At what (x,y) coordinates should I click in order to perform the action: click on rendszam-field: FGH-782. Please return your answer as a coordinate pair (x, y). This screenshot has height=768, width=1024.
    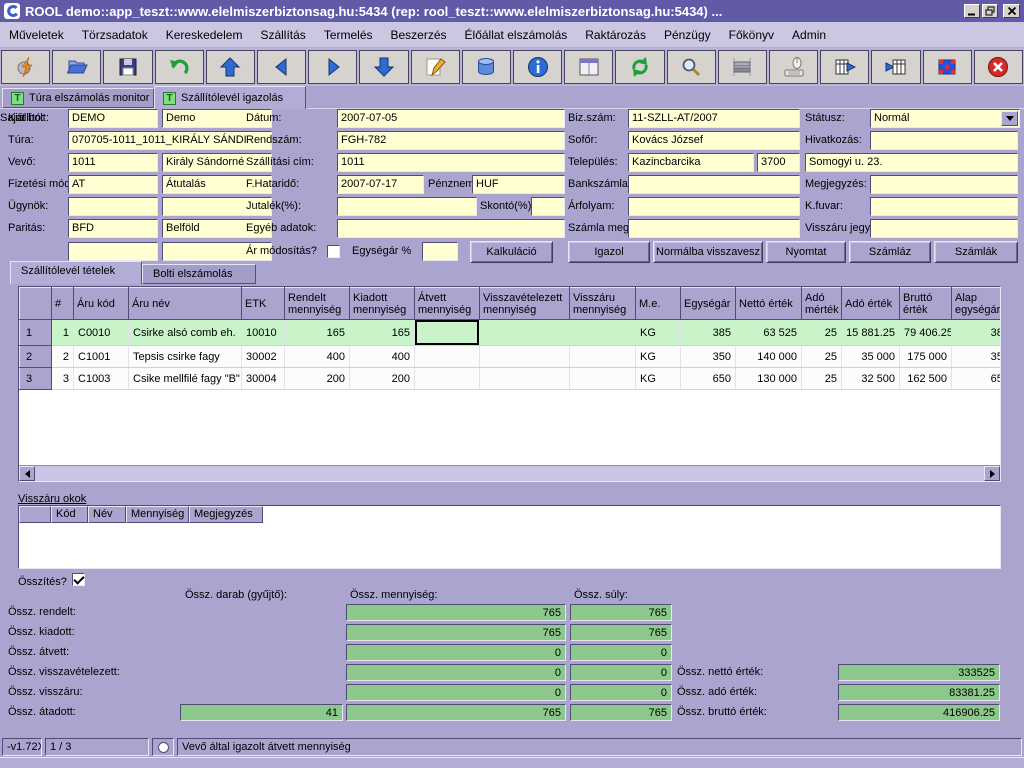
    Looking at the image, I should click on (451, 140).